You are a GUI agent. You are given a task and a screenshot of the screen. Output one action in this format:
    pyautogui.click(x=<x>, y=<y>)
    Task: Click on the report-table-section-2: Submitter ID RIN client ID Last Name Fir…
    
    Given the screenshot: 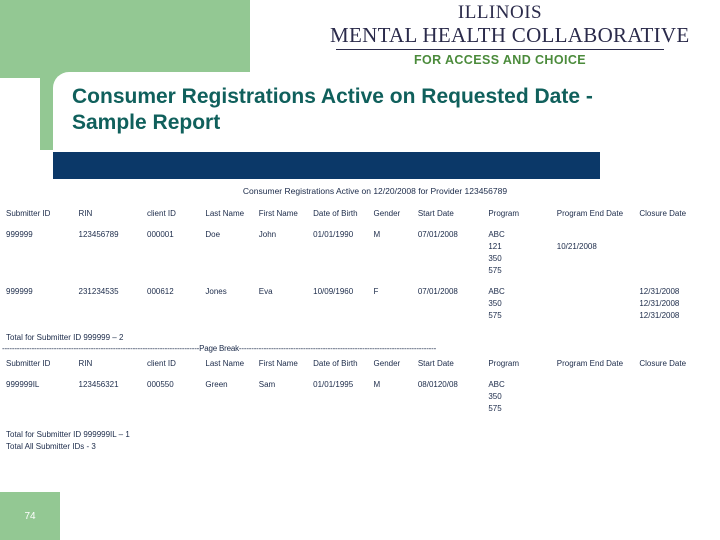 What is the action you would take?
    pyautogui.click(x=360, y=387)
    